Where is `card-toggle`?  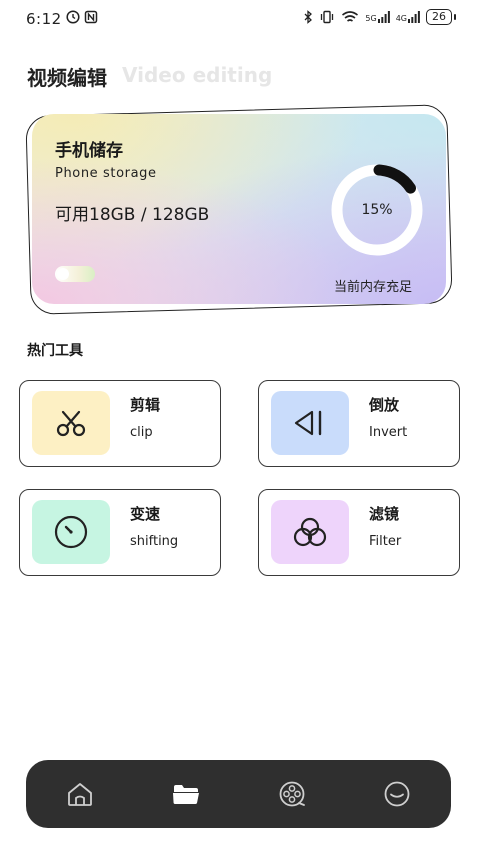
card-toggle is located at coordinates (75, 274).